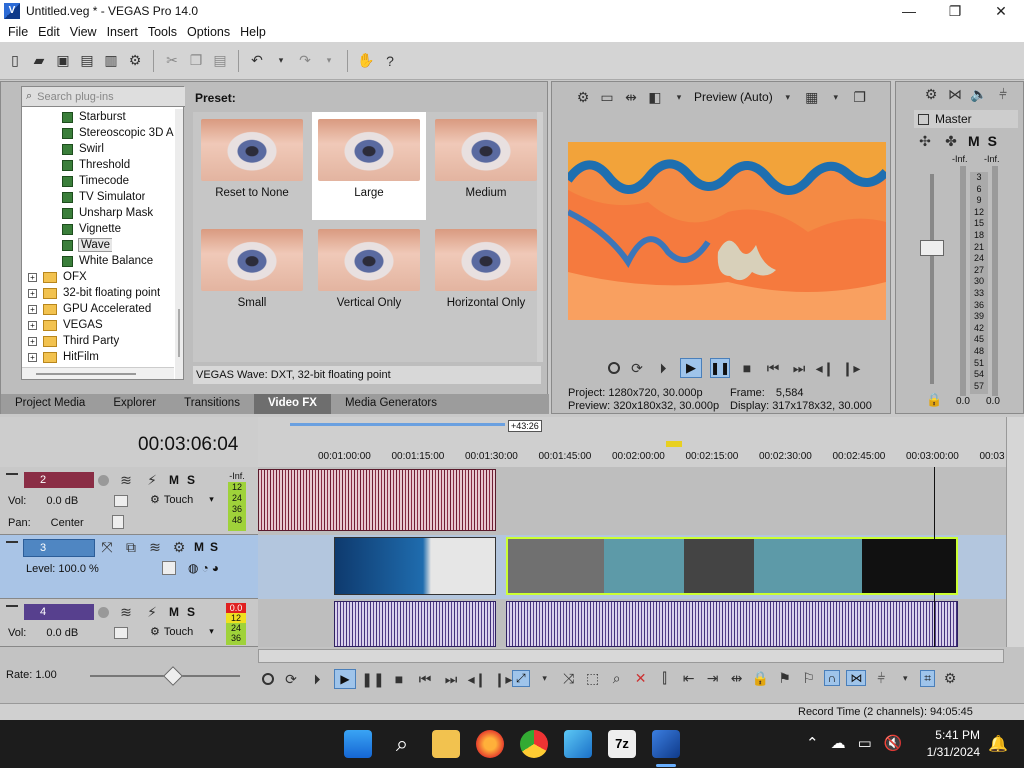  Describe the element at coordinates (369, 166) in the screenshot. I see `preset-thumbnail: Large` at that location.